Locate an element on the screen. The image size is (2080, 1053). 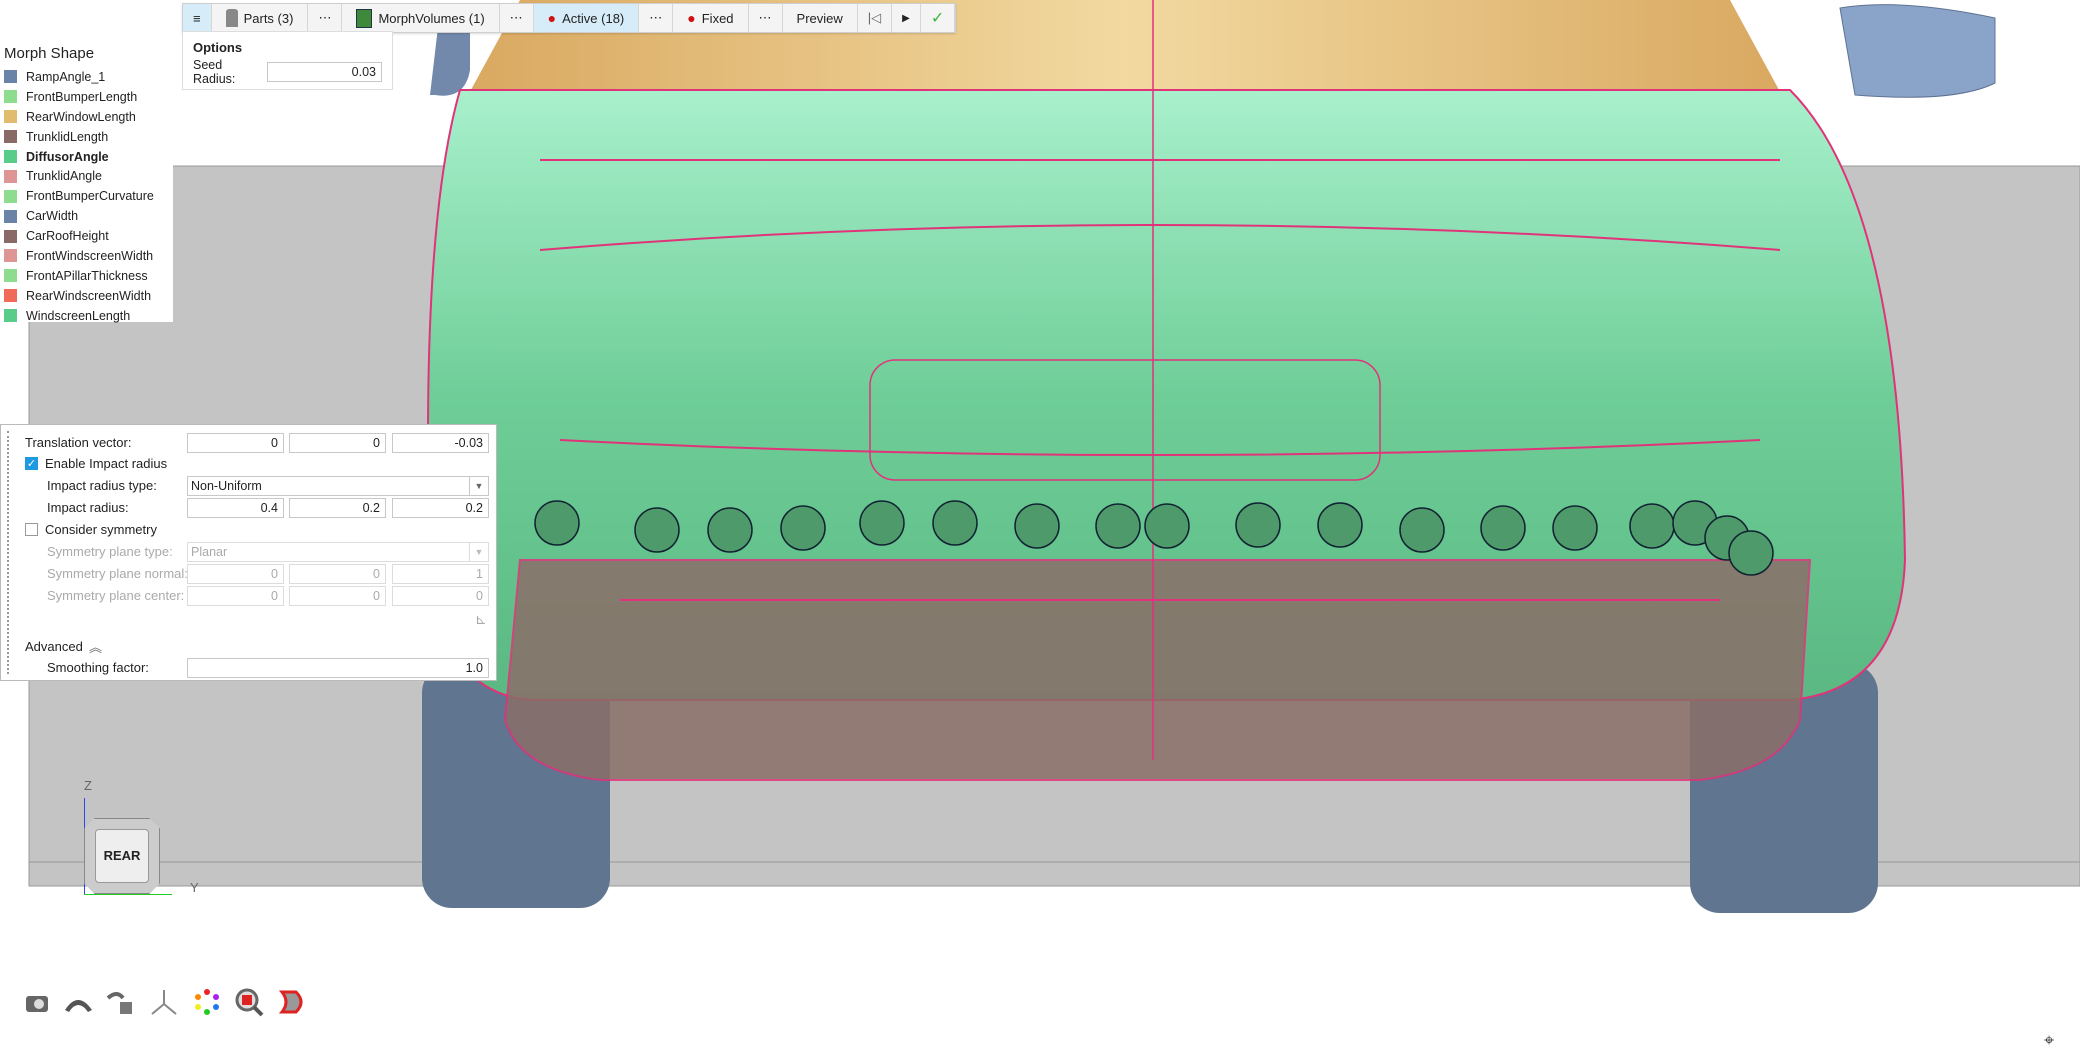
legend-item-label: FrontAPillarThickness is located at coordinates (87, 275).